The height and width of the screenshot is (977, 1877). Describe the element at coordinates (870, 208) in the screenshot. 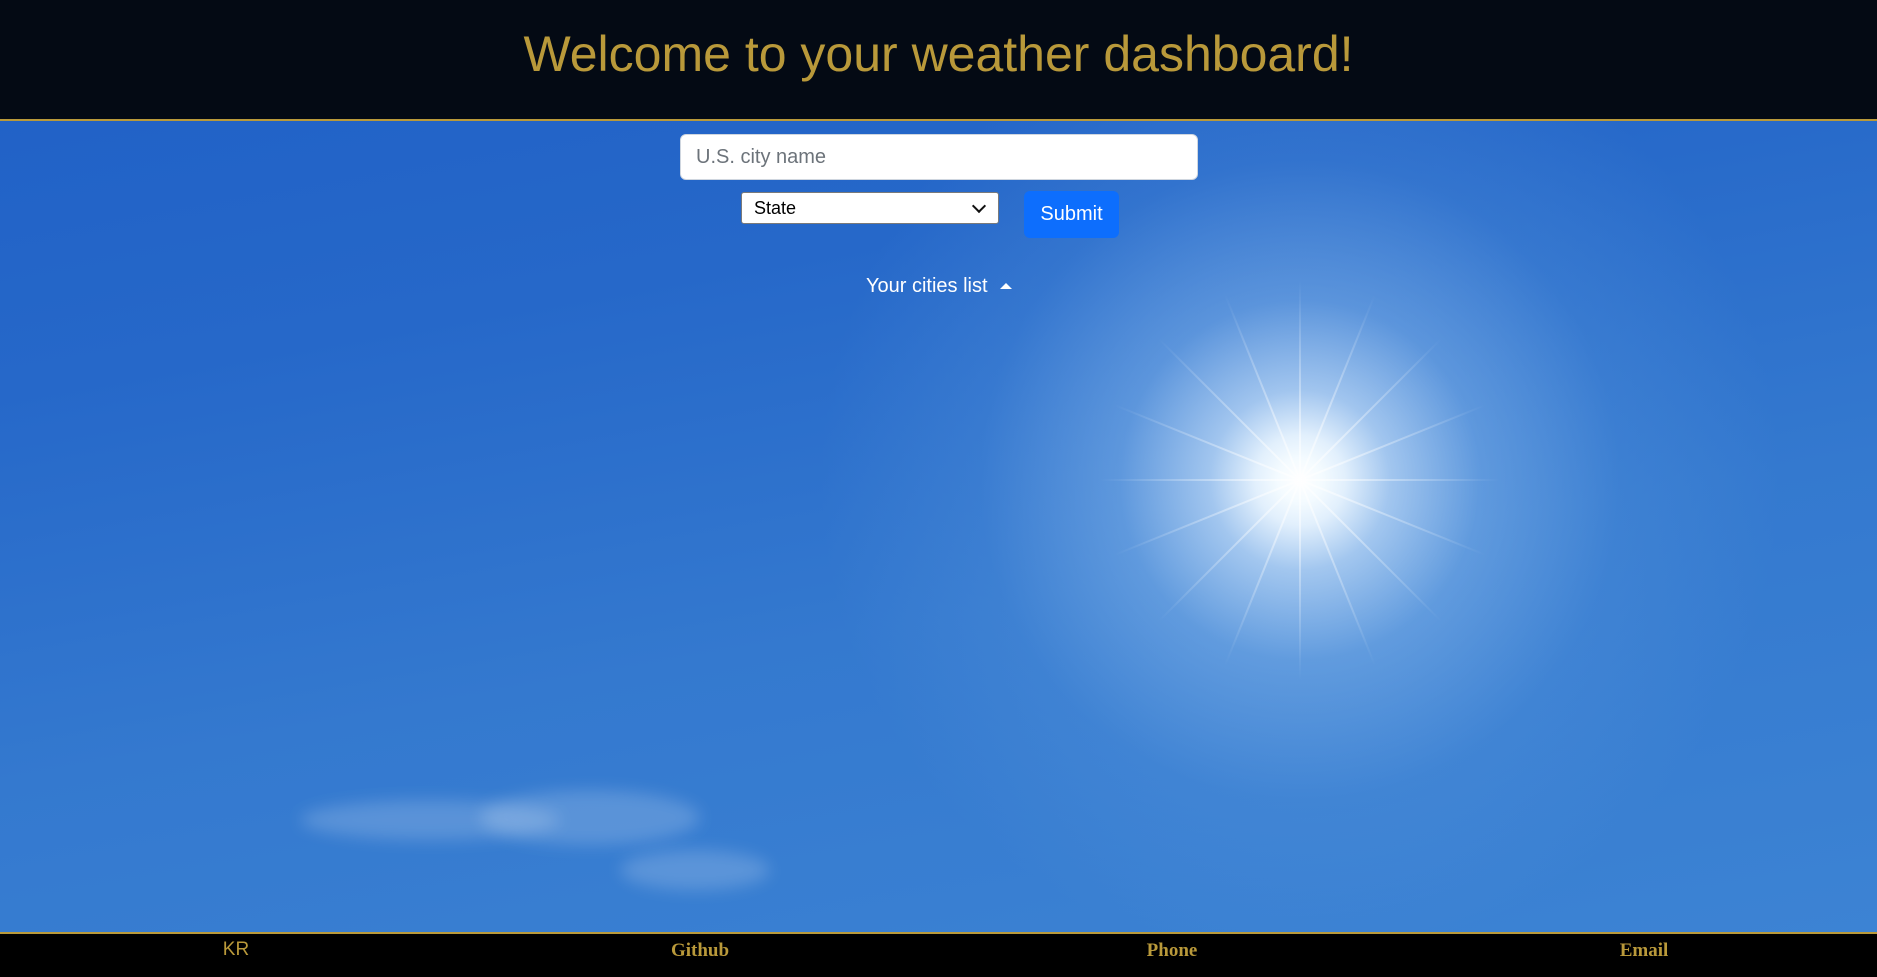

I see `state-select: State` at that location.